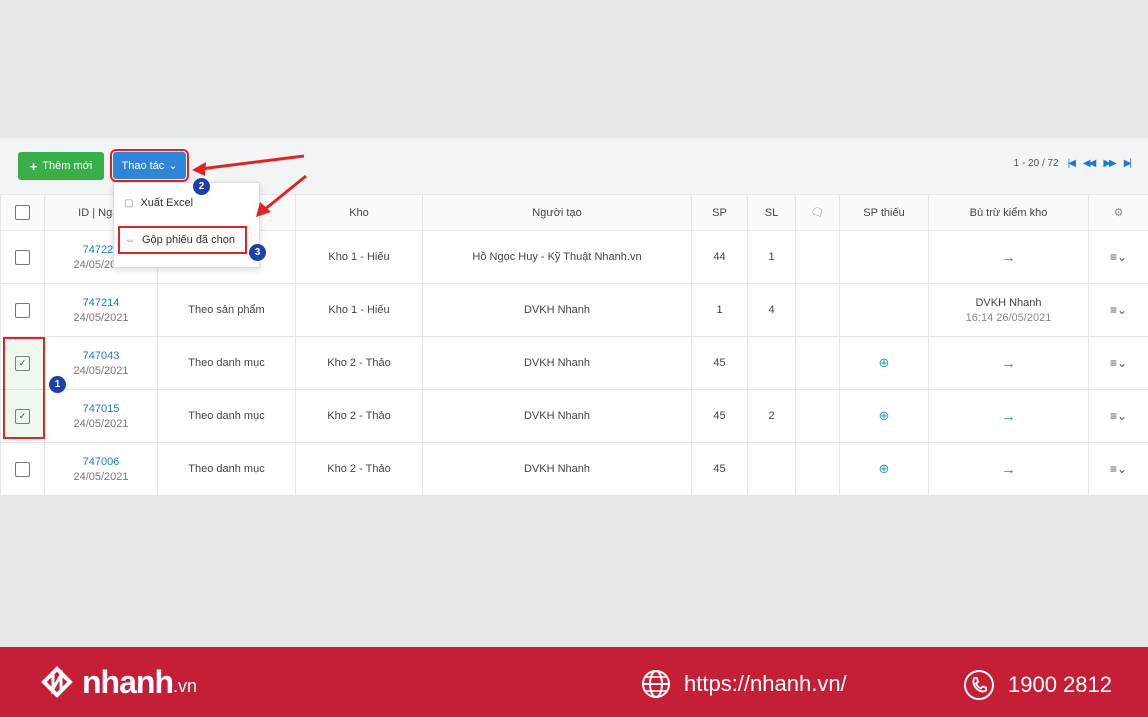 The width and height of the screenshot is (1148, 717). What do you see at coordinates (129, 203) in the screenshot?
I see `file-icon: ▢` at bounding box center [129, 203].